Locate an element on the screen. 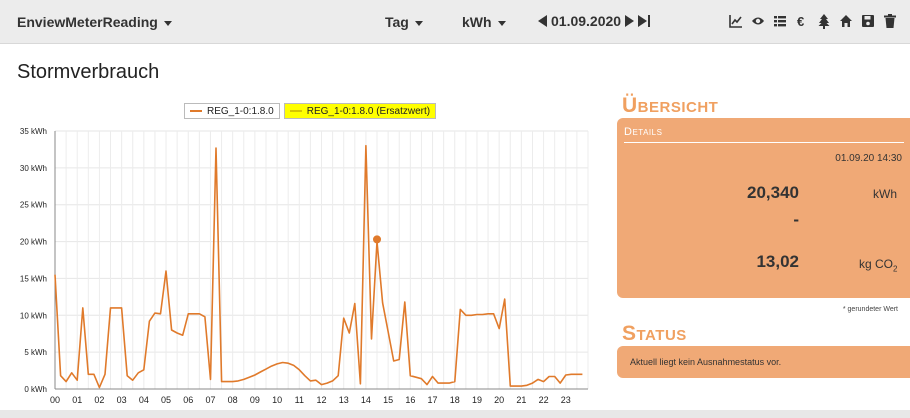  x-tick-label: 14 is located at coordinates (366, 400).